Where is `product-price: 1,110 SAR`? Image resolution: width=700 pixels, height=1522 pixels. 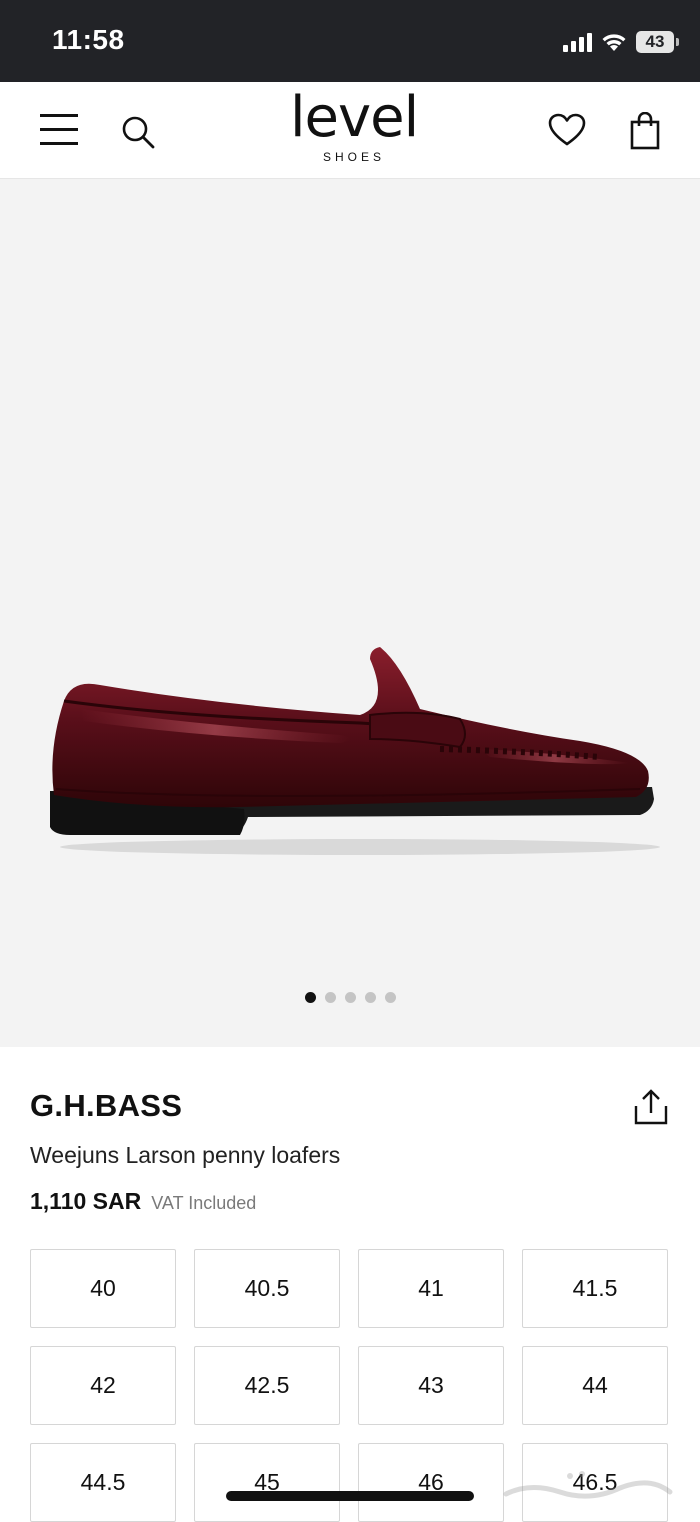 product-price: 1,110 SAR is located at coordinates (86, 1201).